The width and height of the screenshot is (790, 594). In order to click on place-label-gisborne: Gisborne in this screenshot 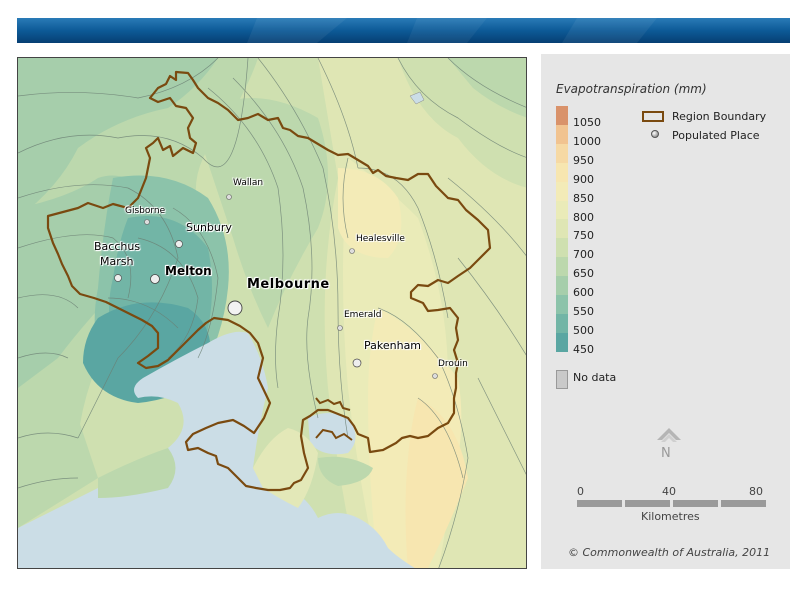, I will do `click(145, 211)`.